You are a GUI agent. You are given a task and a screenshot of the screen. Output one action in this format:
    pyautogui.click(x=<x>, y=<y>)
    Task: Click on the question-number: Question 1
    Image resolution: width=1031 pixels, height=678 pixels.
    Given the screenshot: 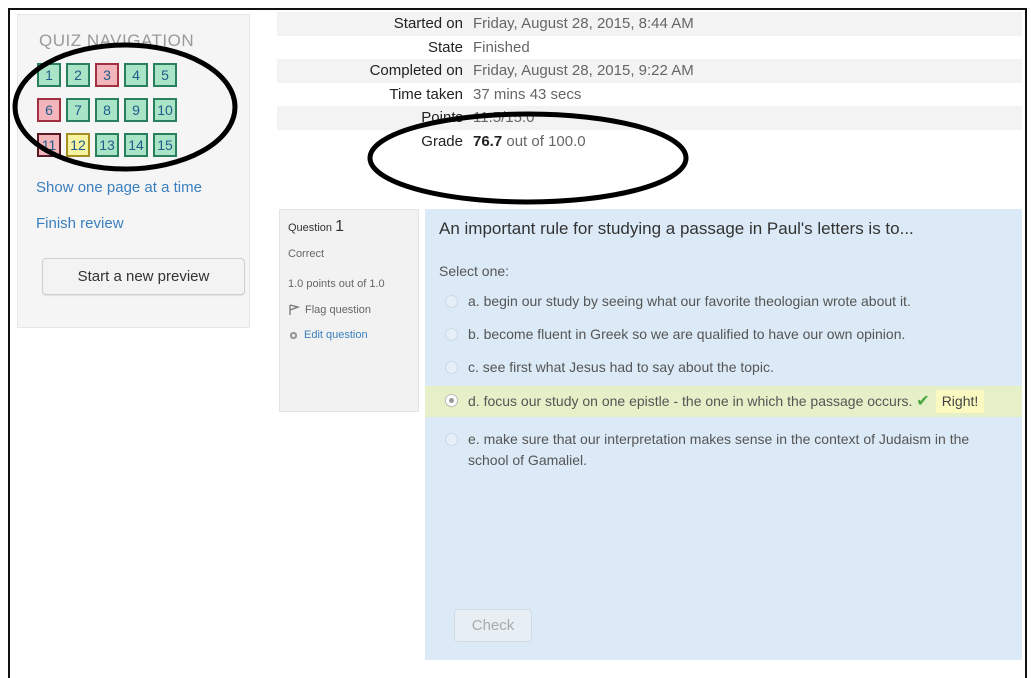 What is the action you would take?
    pyautogui.click(x=349, y=227)
    